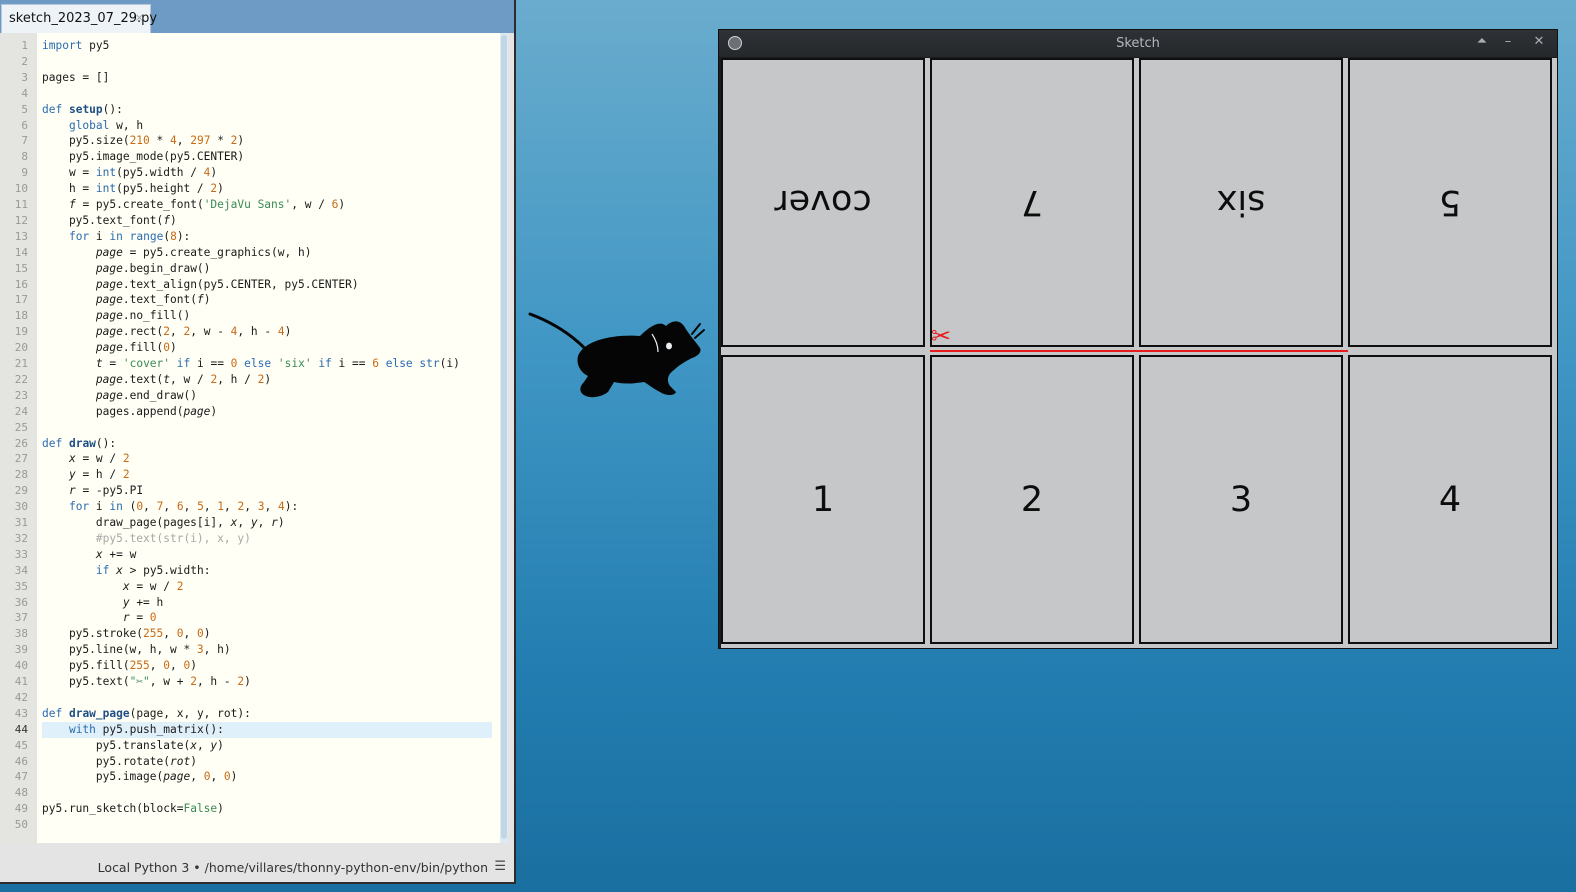 The height and width of the screenshot is (892, 1576). Describe the element at coordinates (146, 539) in the screenshot. I see `code-line: #py5.text(str(i), x, y)` at that location.